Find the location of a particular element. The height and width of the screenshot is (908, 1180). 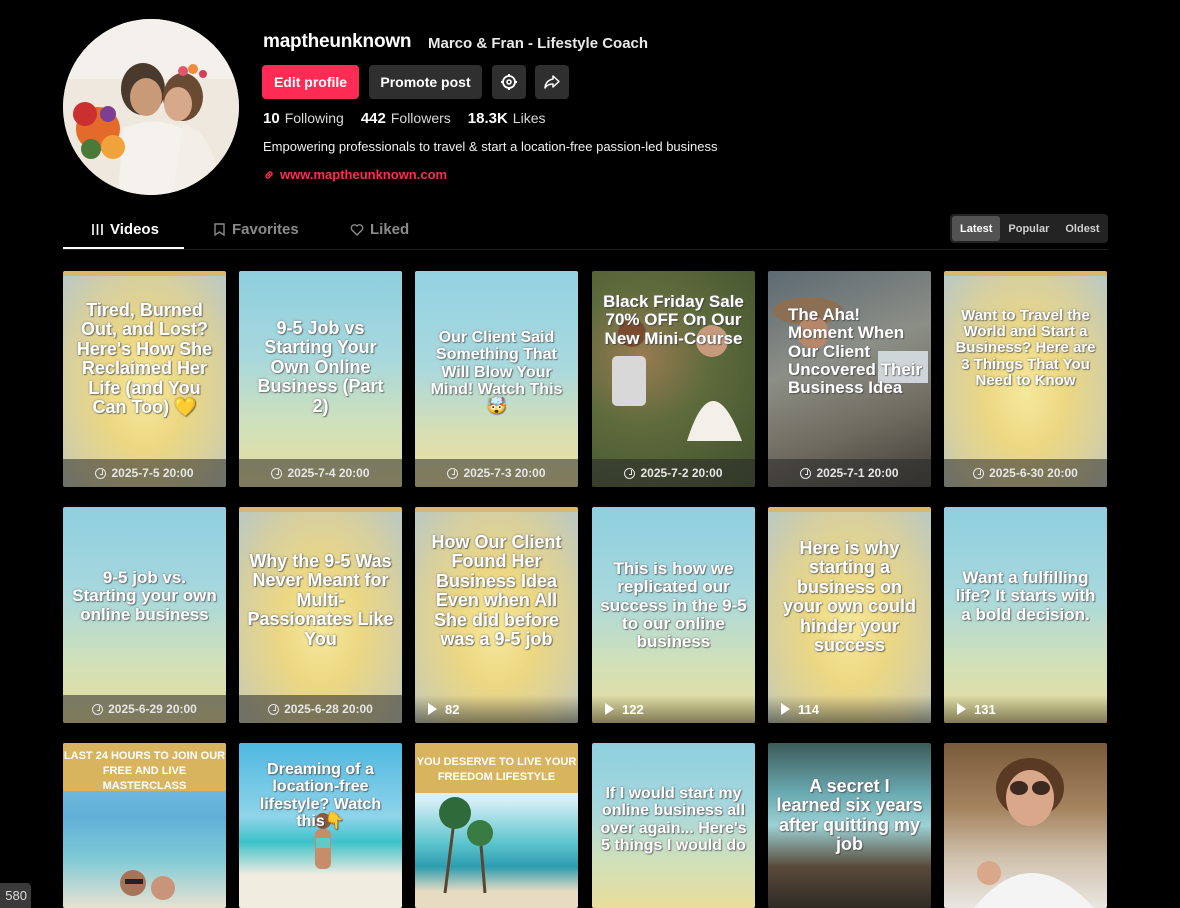

link-icon is located at coordinates (269, 174).